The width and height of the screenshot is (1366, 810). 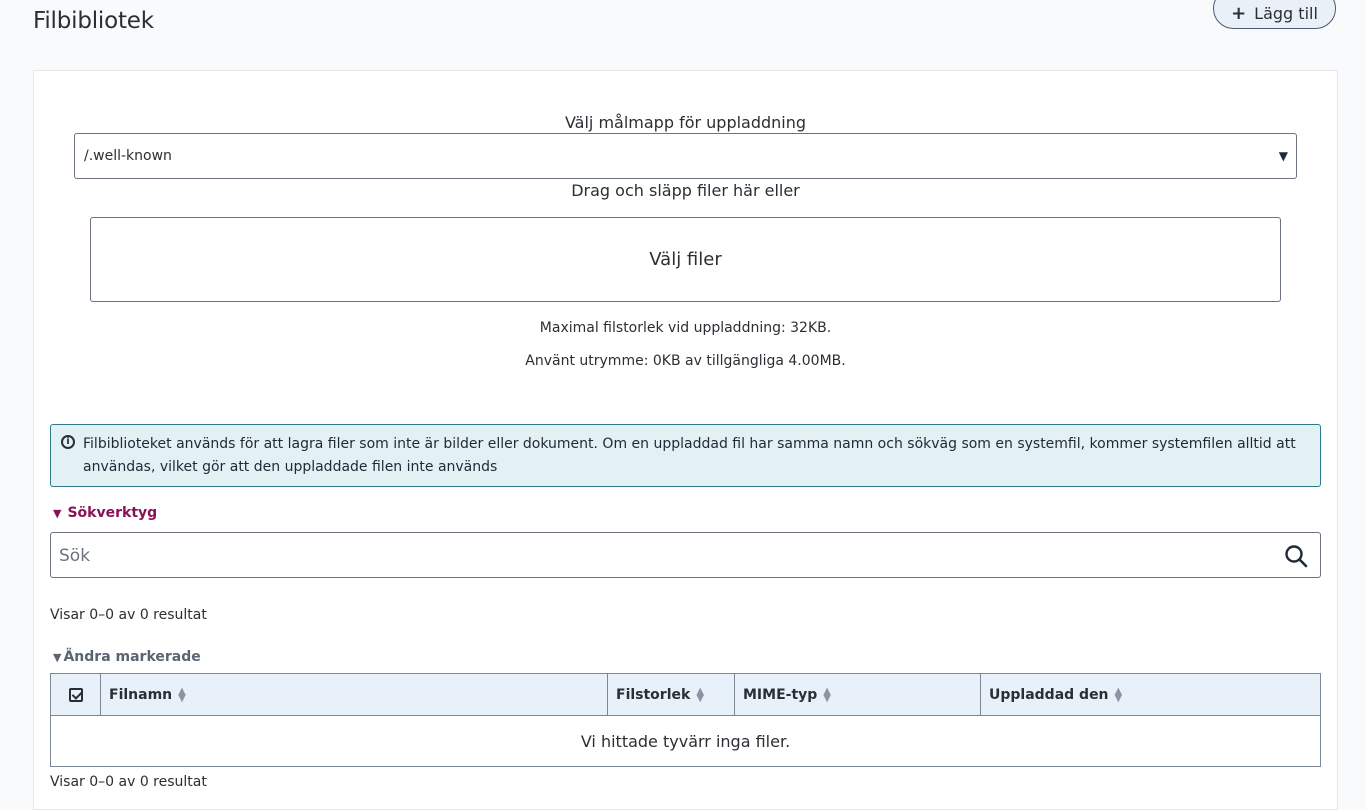 What do you see at coordinates (112, 513) in the screenshot?
I see `search-tools-label: Sökverktyg` at bounding box center [112, 513].